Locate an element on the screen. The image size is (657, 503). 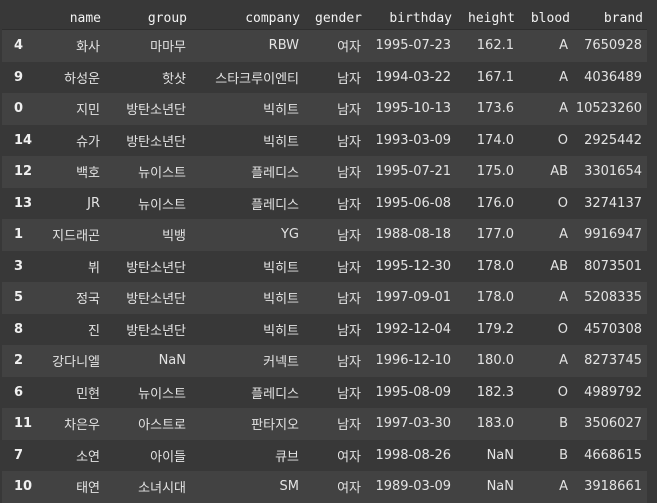
cell-height: 183.0 is located at coordinates (495, 424).